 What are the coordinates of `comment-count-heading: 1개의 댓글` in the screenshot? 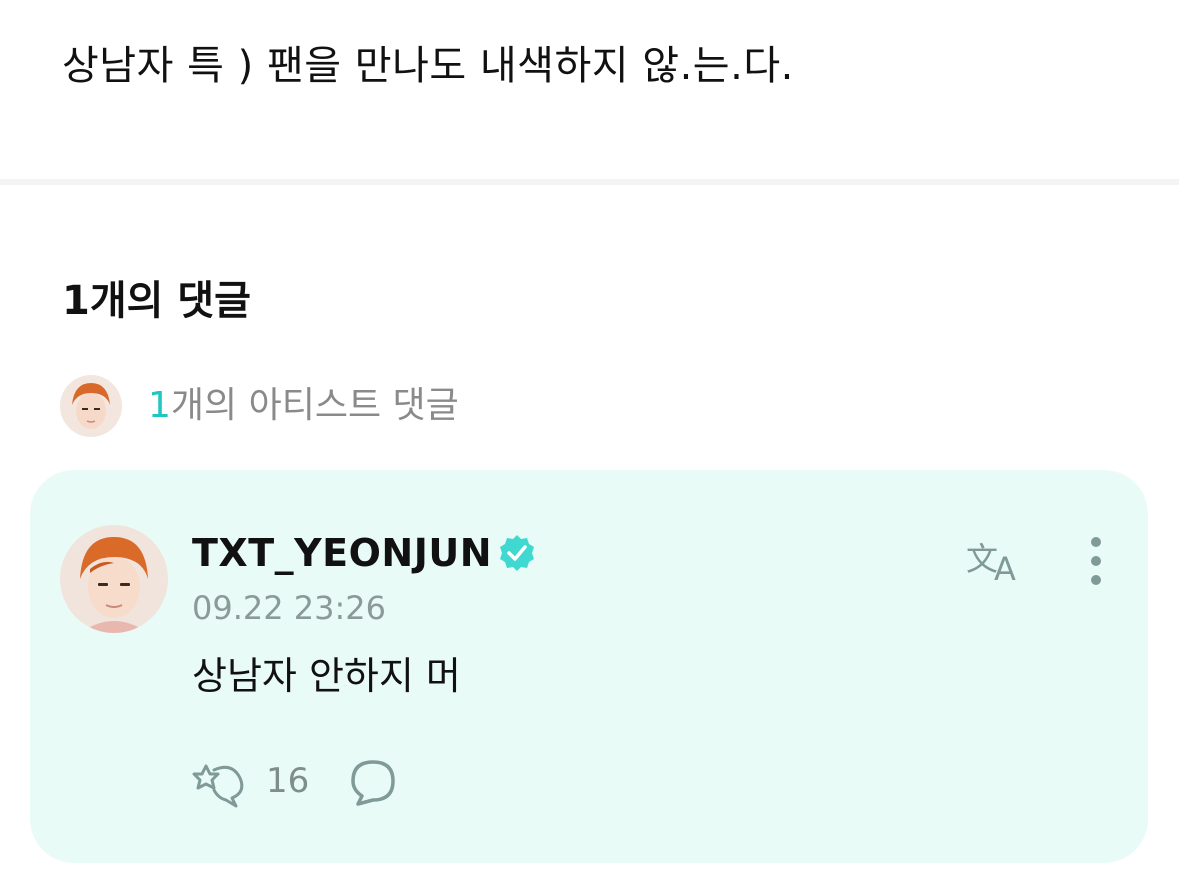 It's located at (156, 301).